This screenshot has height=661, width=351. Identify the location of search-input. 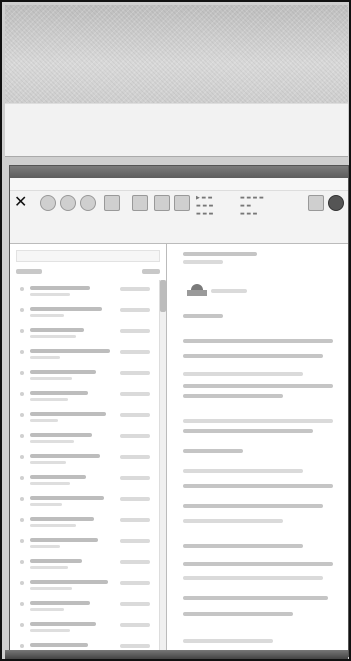
(88, 256).